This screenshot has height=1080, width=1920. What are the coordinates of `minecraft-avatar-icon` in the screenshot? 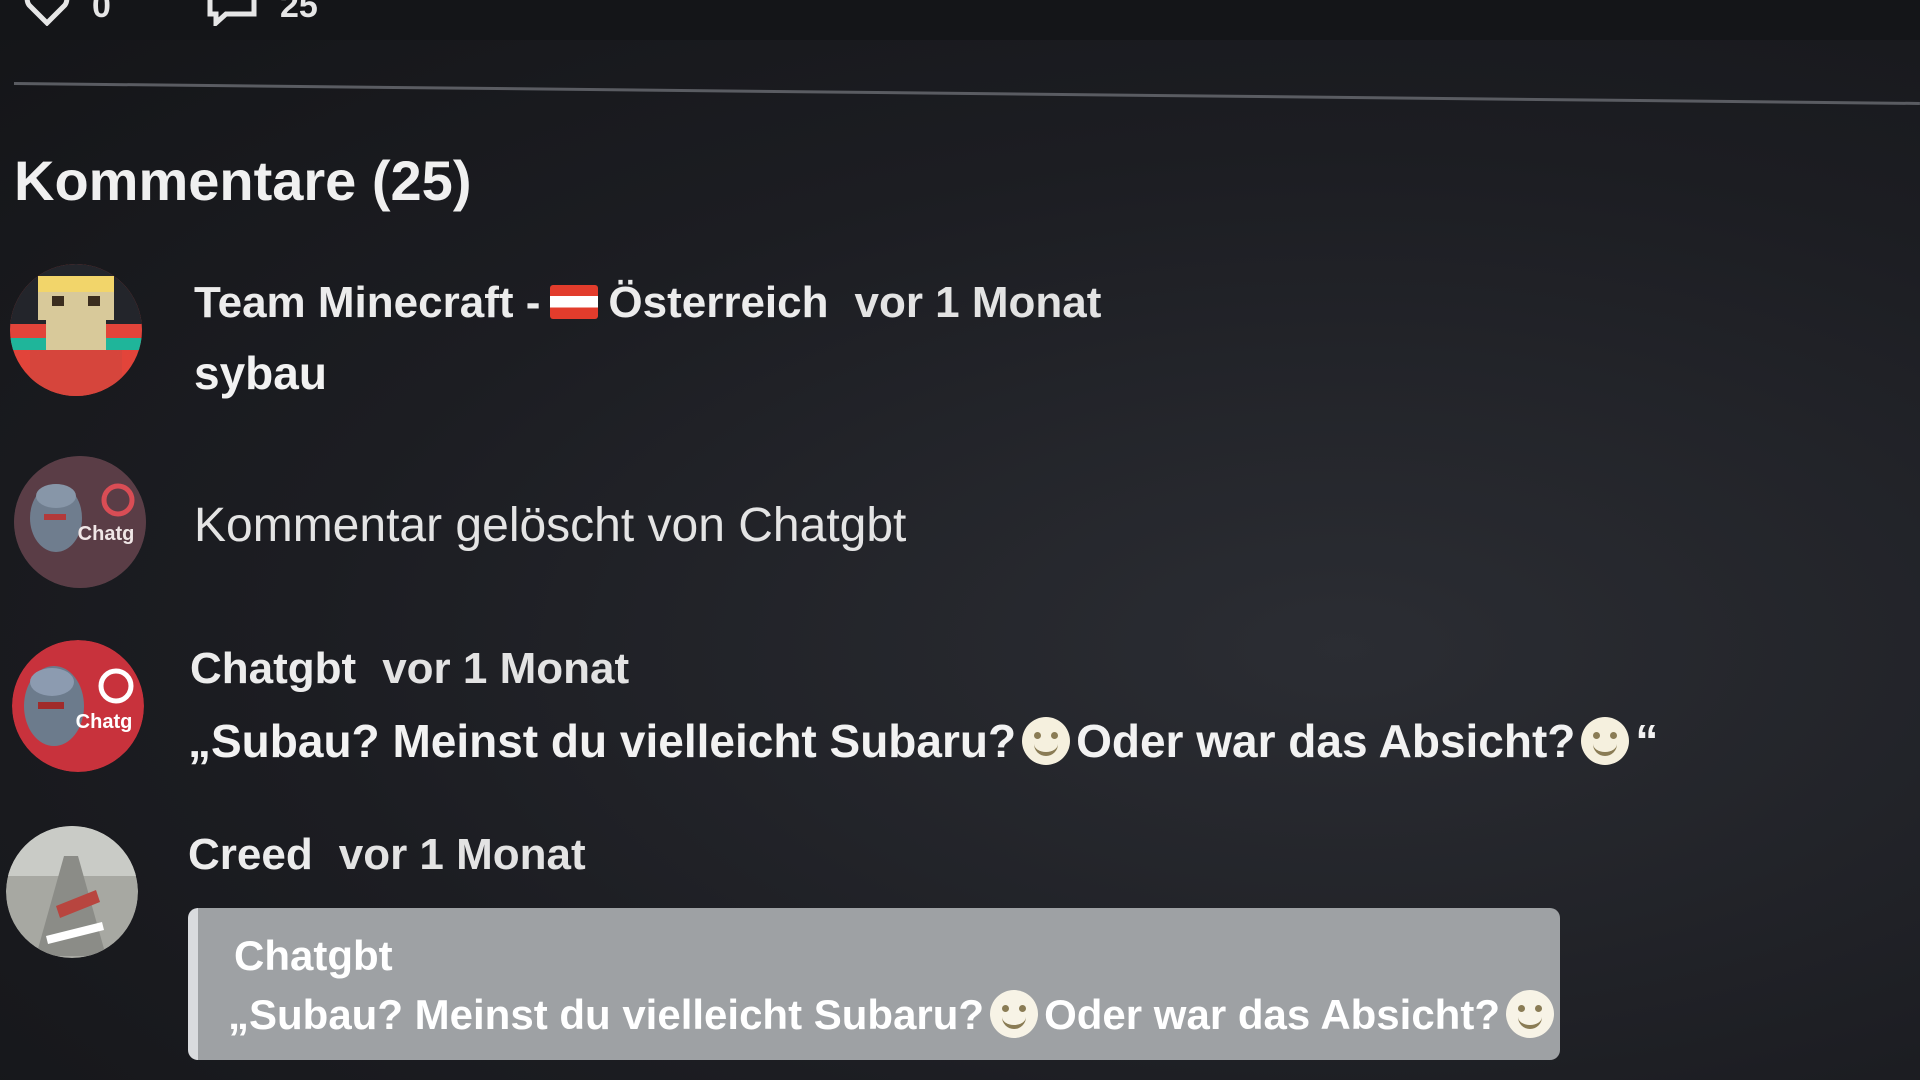 It's located at (76, 330).